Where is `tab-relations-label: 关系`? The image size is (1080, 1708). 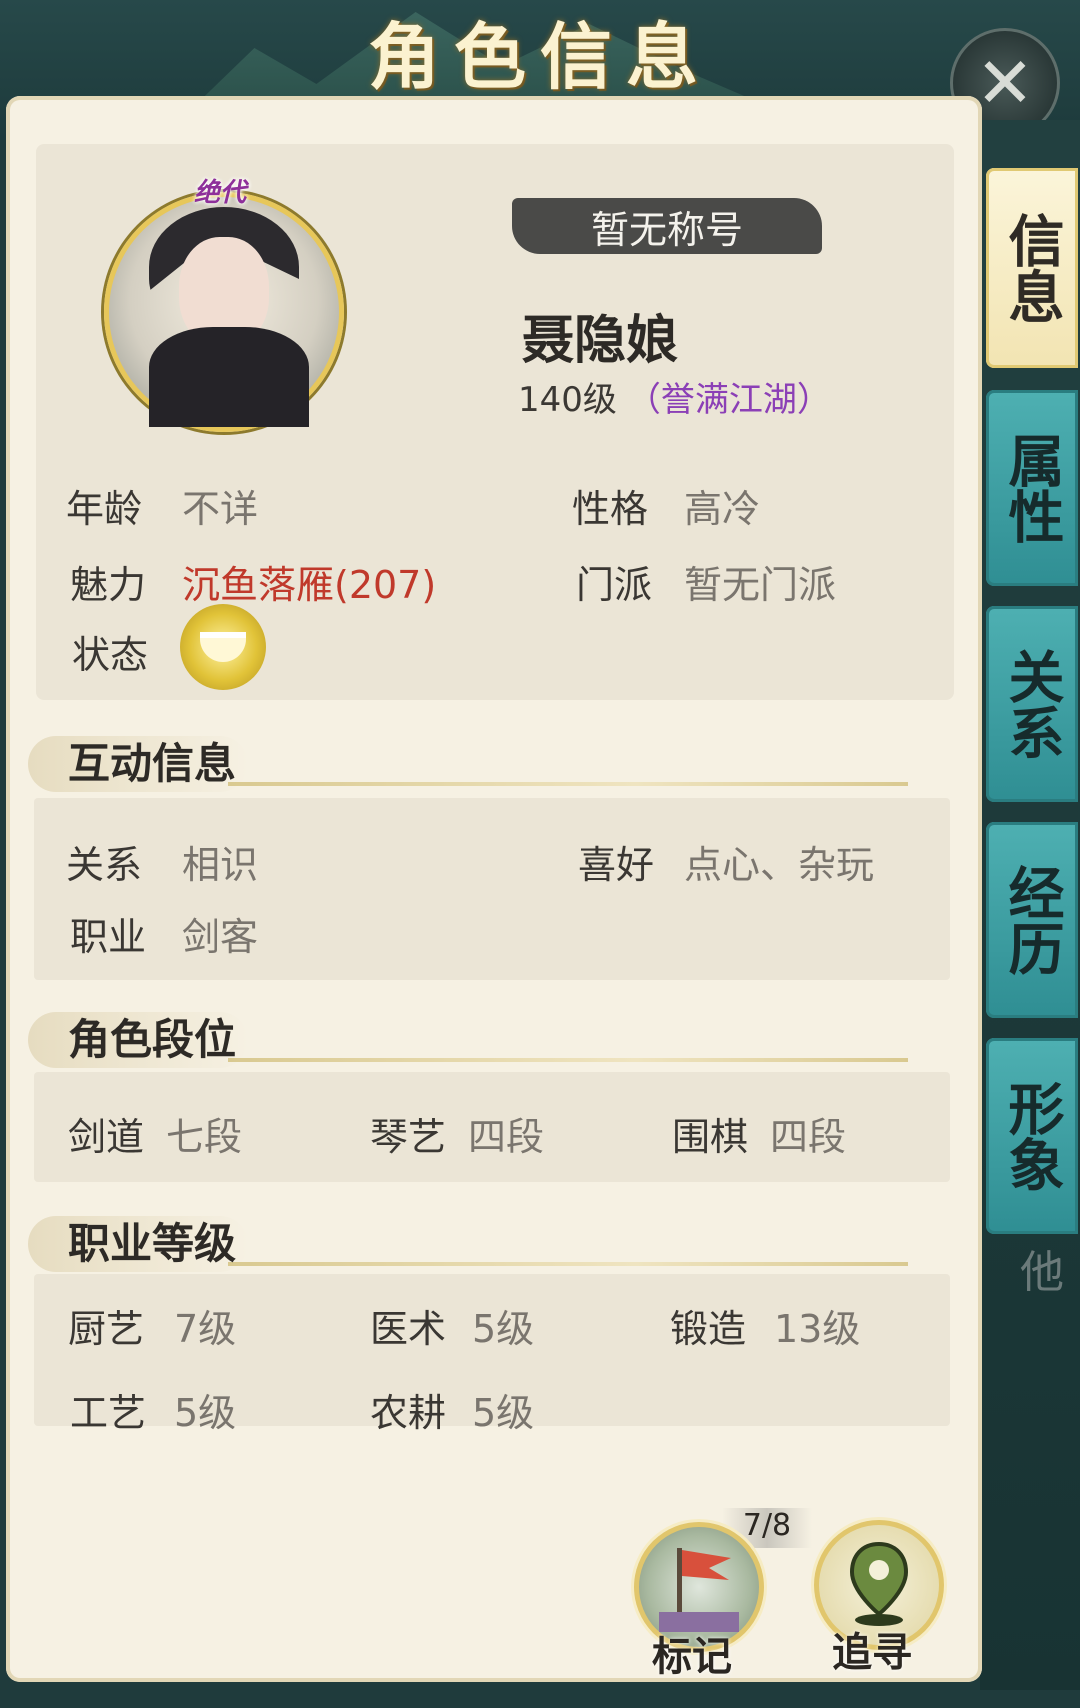 tab-relations-label: 关系 is located at coordinates (1032, 704).